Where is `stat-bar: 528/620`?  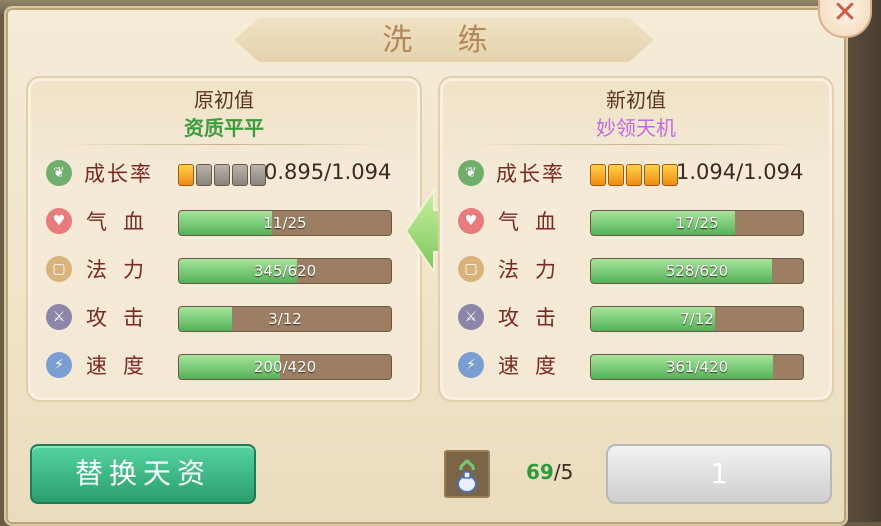
stat-bar: 528/620 is located at coordinates (697, 271).